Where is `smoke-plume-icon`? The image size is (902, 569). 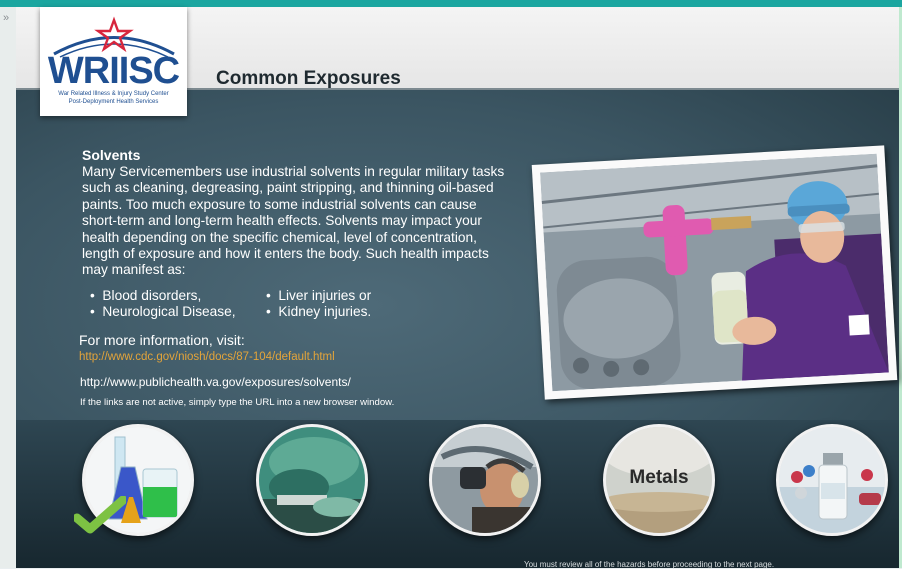
smoke-plume-icon is located at coordinates (312, 480).